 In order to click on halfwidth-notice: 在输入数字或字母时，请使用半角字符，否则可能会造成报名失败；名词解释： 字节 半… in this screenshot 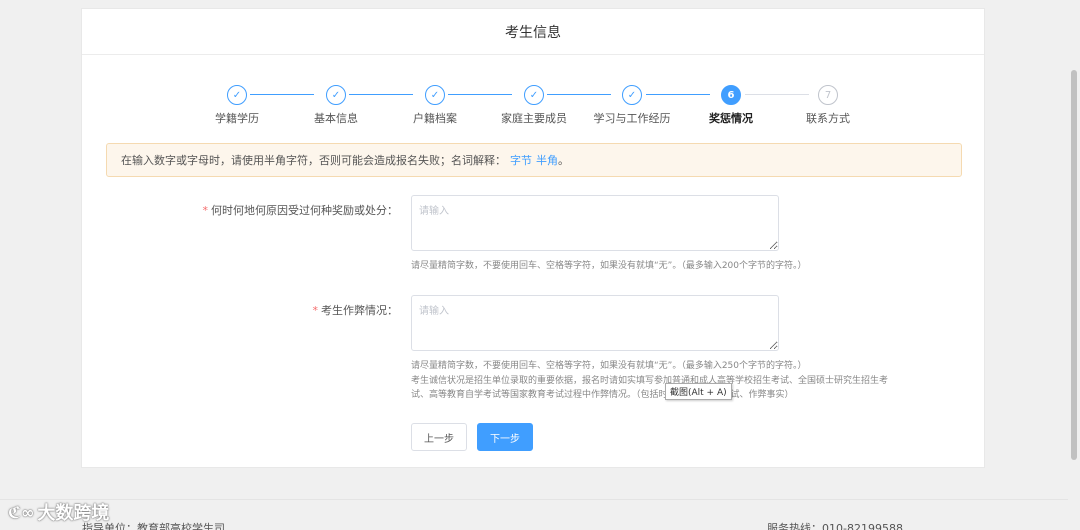, I will do `click(534, 160)`.